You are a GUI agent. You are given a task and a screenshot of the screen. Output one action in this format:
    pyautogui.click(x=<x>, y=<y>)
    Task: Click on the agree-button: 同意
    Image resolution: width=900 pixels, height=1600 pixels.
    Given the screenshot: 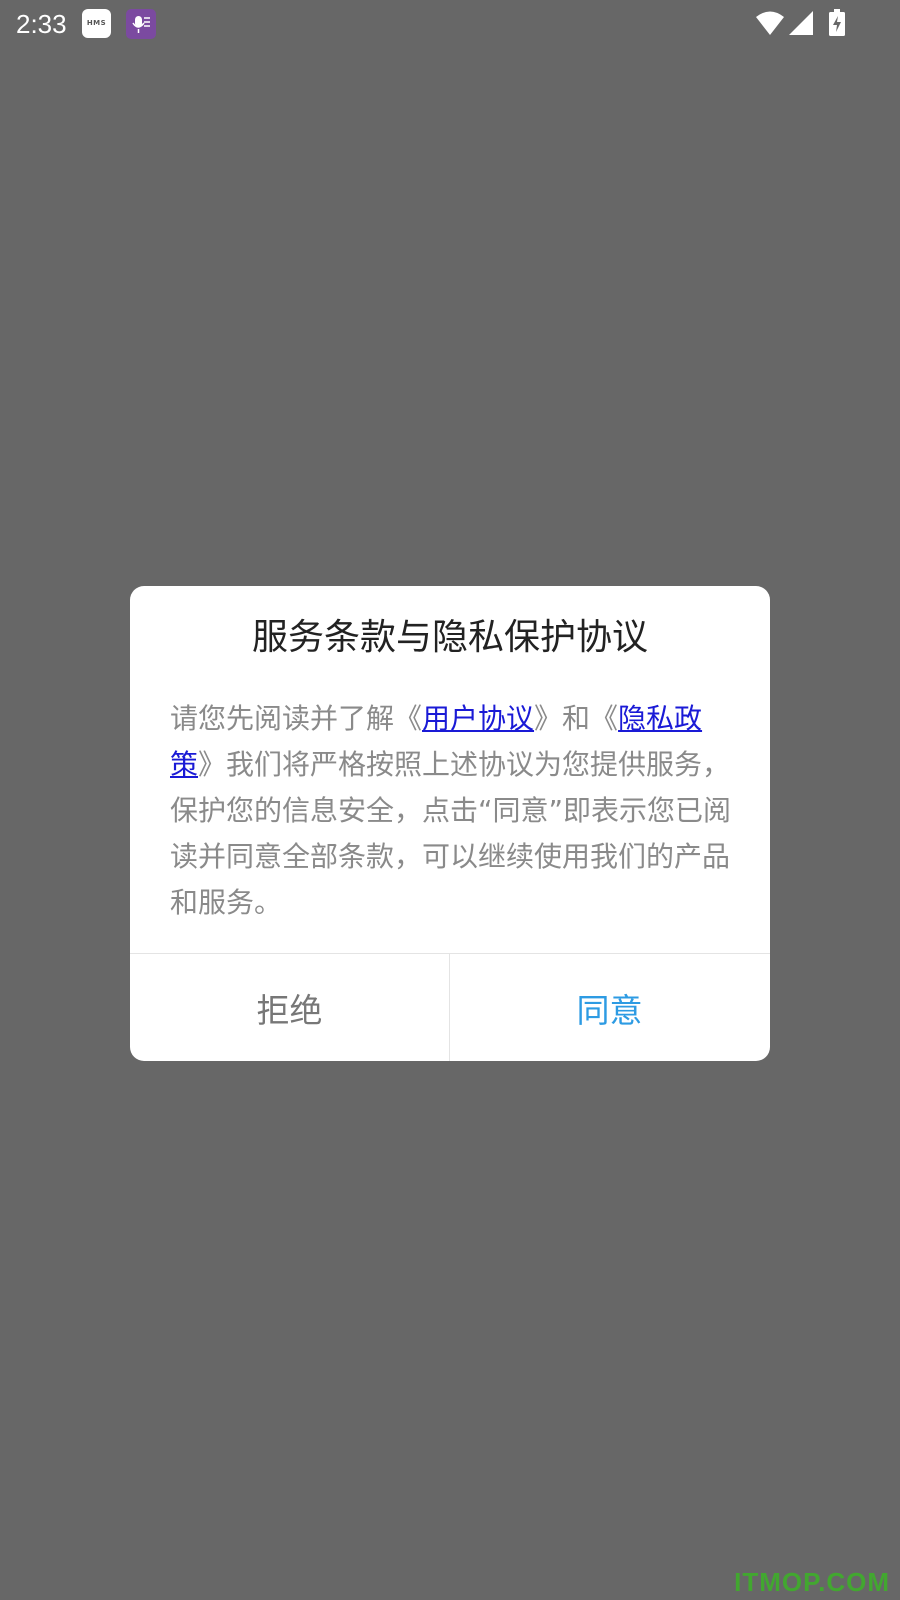 What is the action you would take?
    pyautogui.click(x=609, y=1007)
    